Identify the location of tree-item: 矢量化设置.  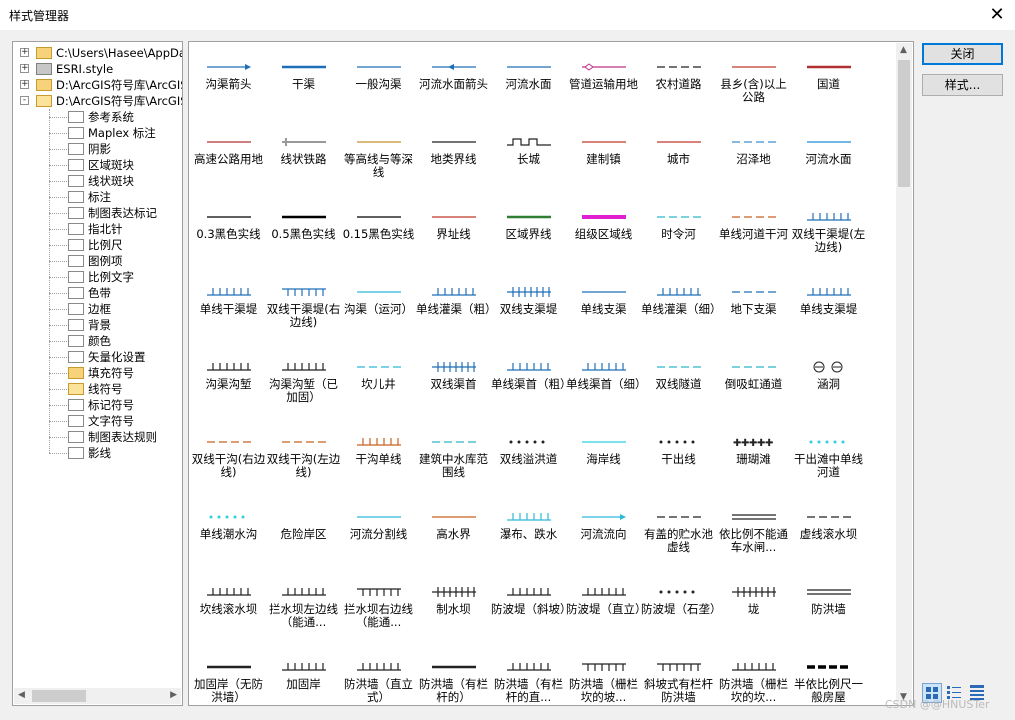
(97, 357).